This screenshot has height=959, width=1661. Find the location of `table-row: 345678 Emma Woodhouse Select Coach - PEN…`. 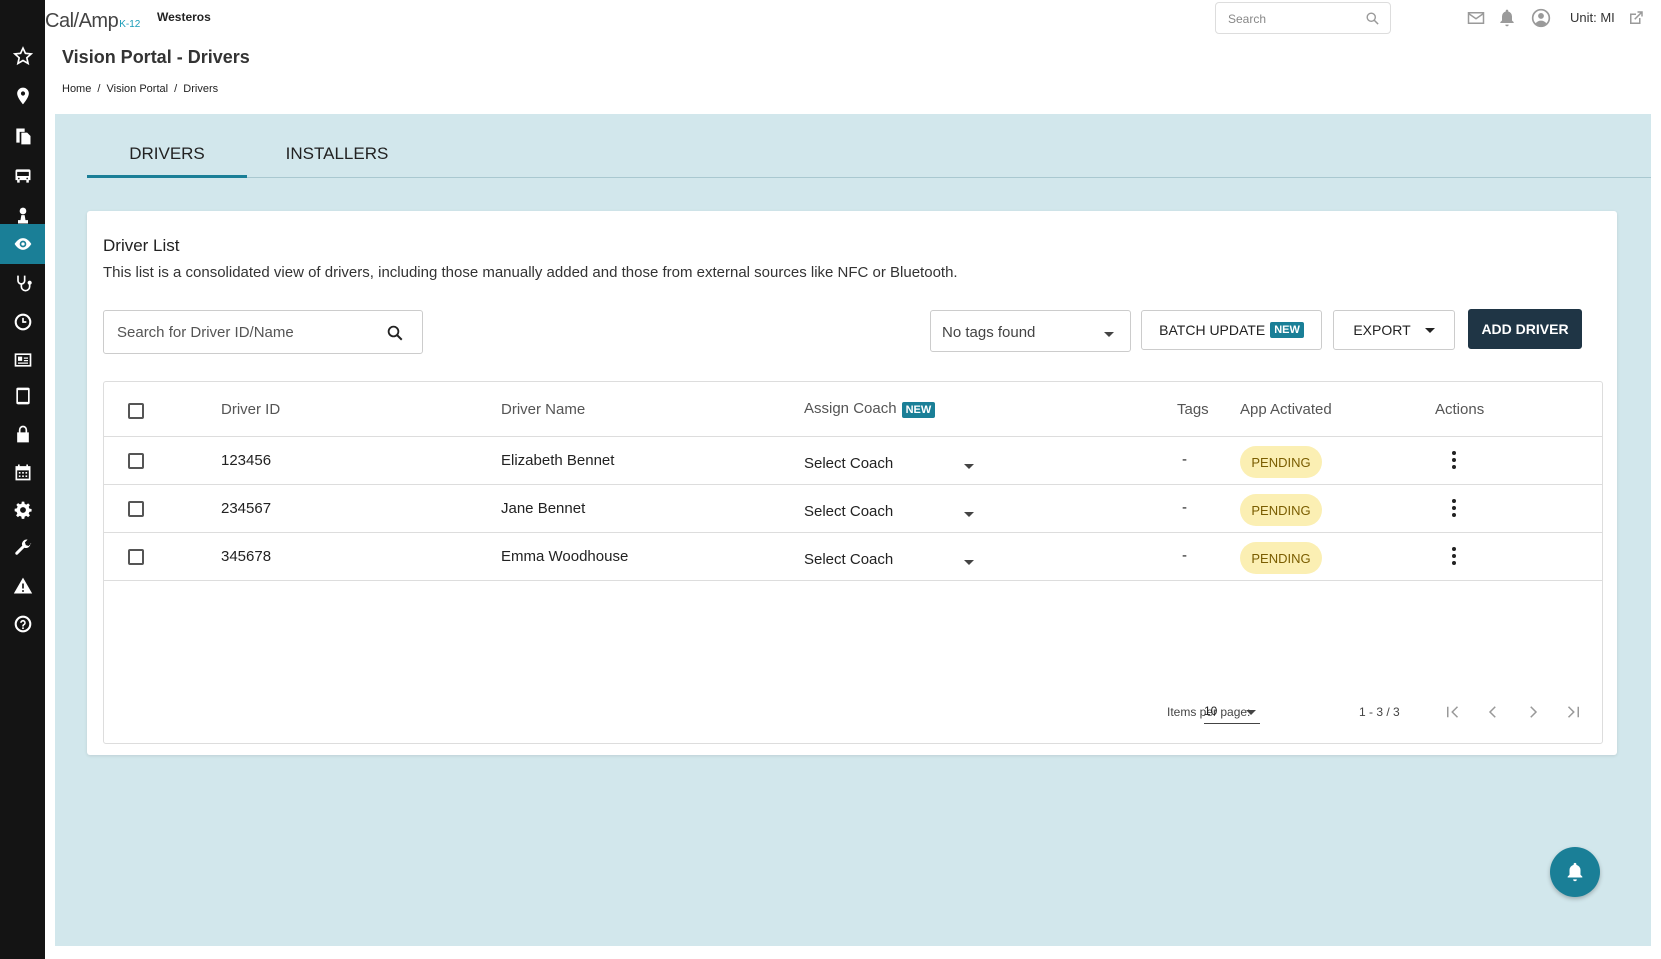

table-row: 345678 Emma Woodhouse Select Coach - PEN… is located at coordinates (853, 557).